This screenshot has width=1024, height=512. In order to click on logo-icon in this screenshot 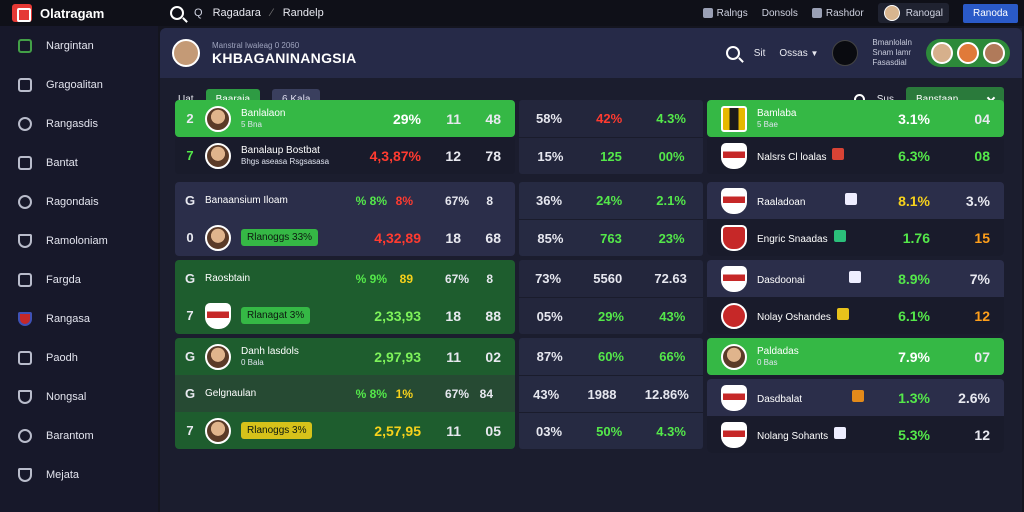, I will do `click(22, 13)`.